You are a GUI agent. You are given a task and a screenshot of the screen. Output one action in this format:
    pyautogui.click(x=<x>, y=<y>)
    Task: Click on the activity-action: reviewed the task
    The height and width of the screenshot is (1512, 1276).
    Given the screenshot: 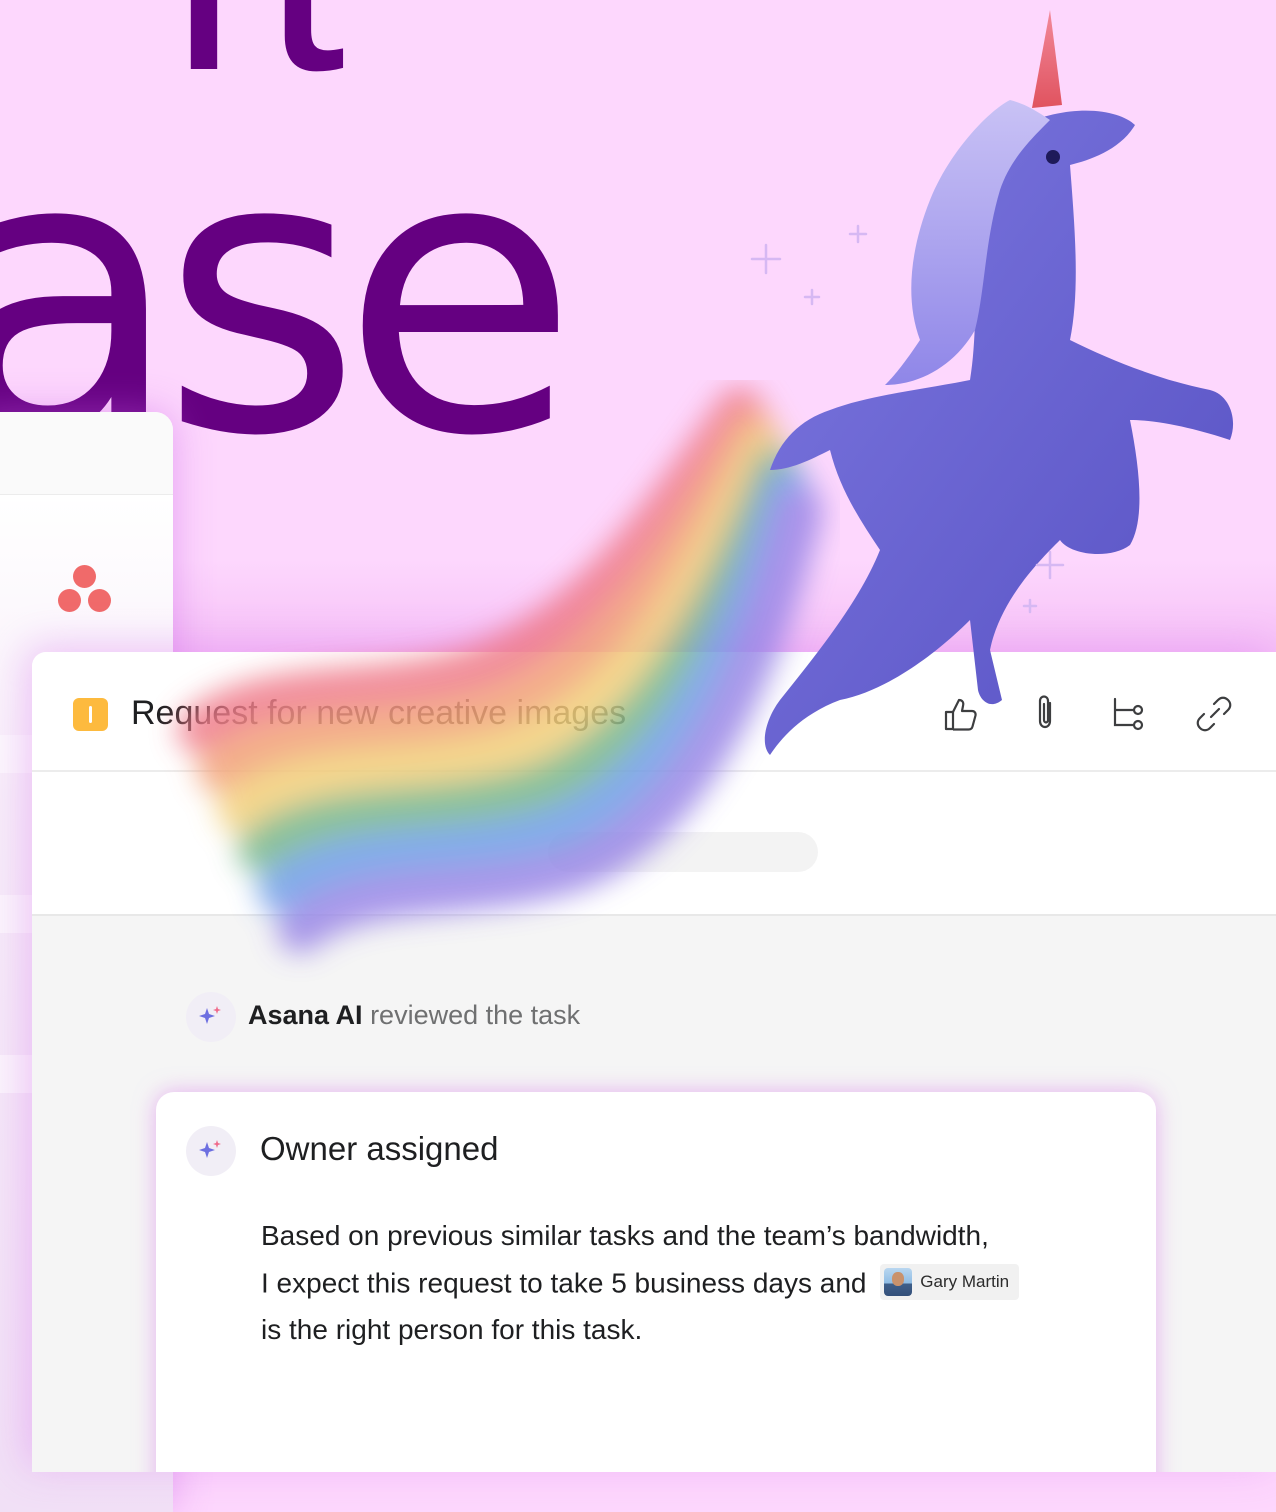 What is the action you would take?
    pyautogui.click(x=475, y=1015)
    